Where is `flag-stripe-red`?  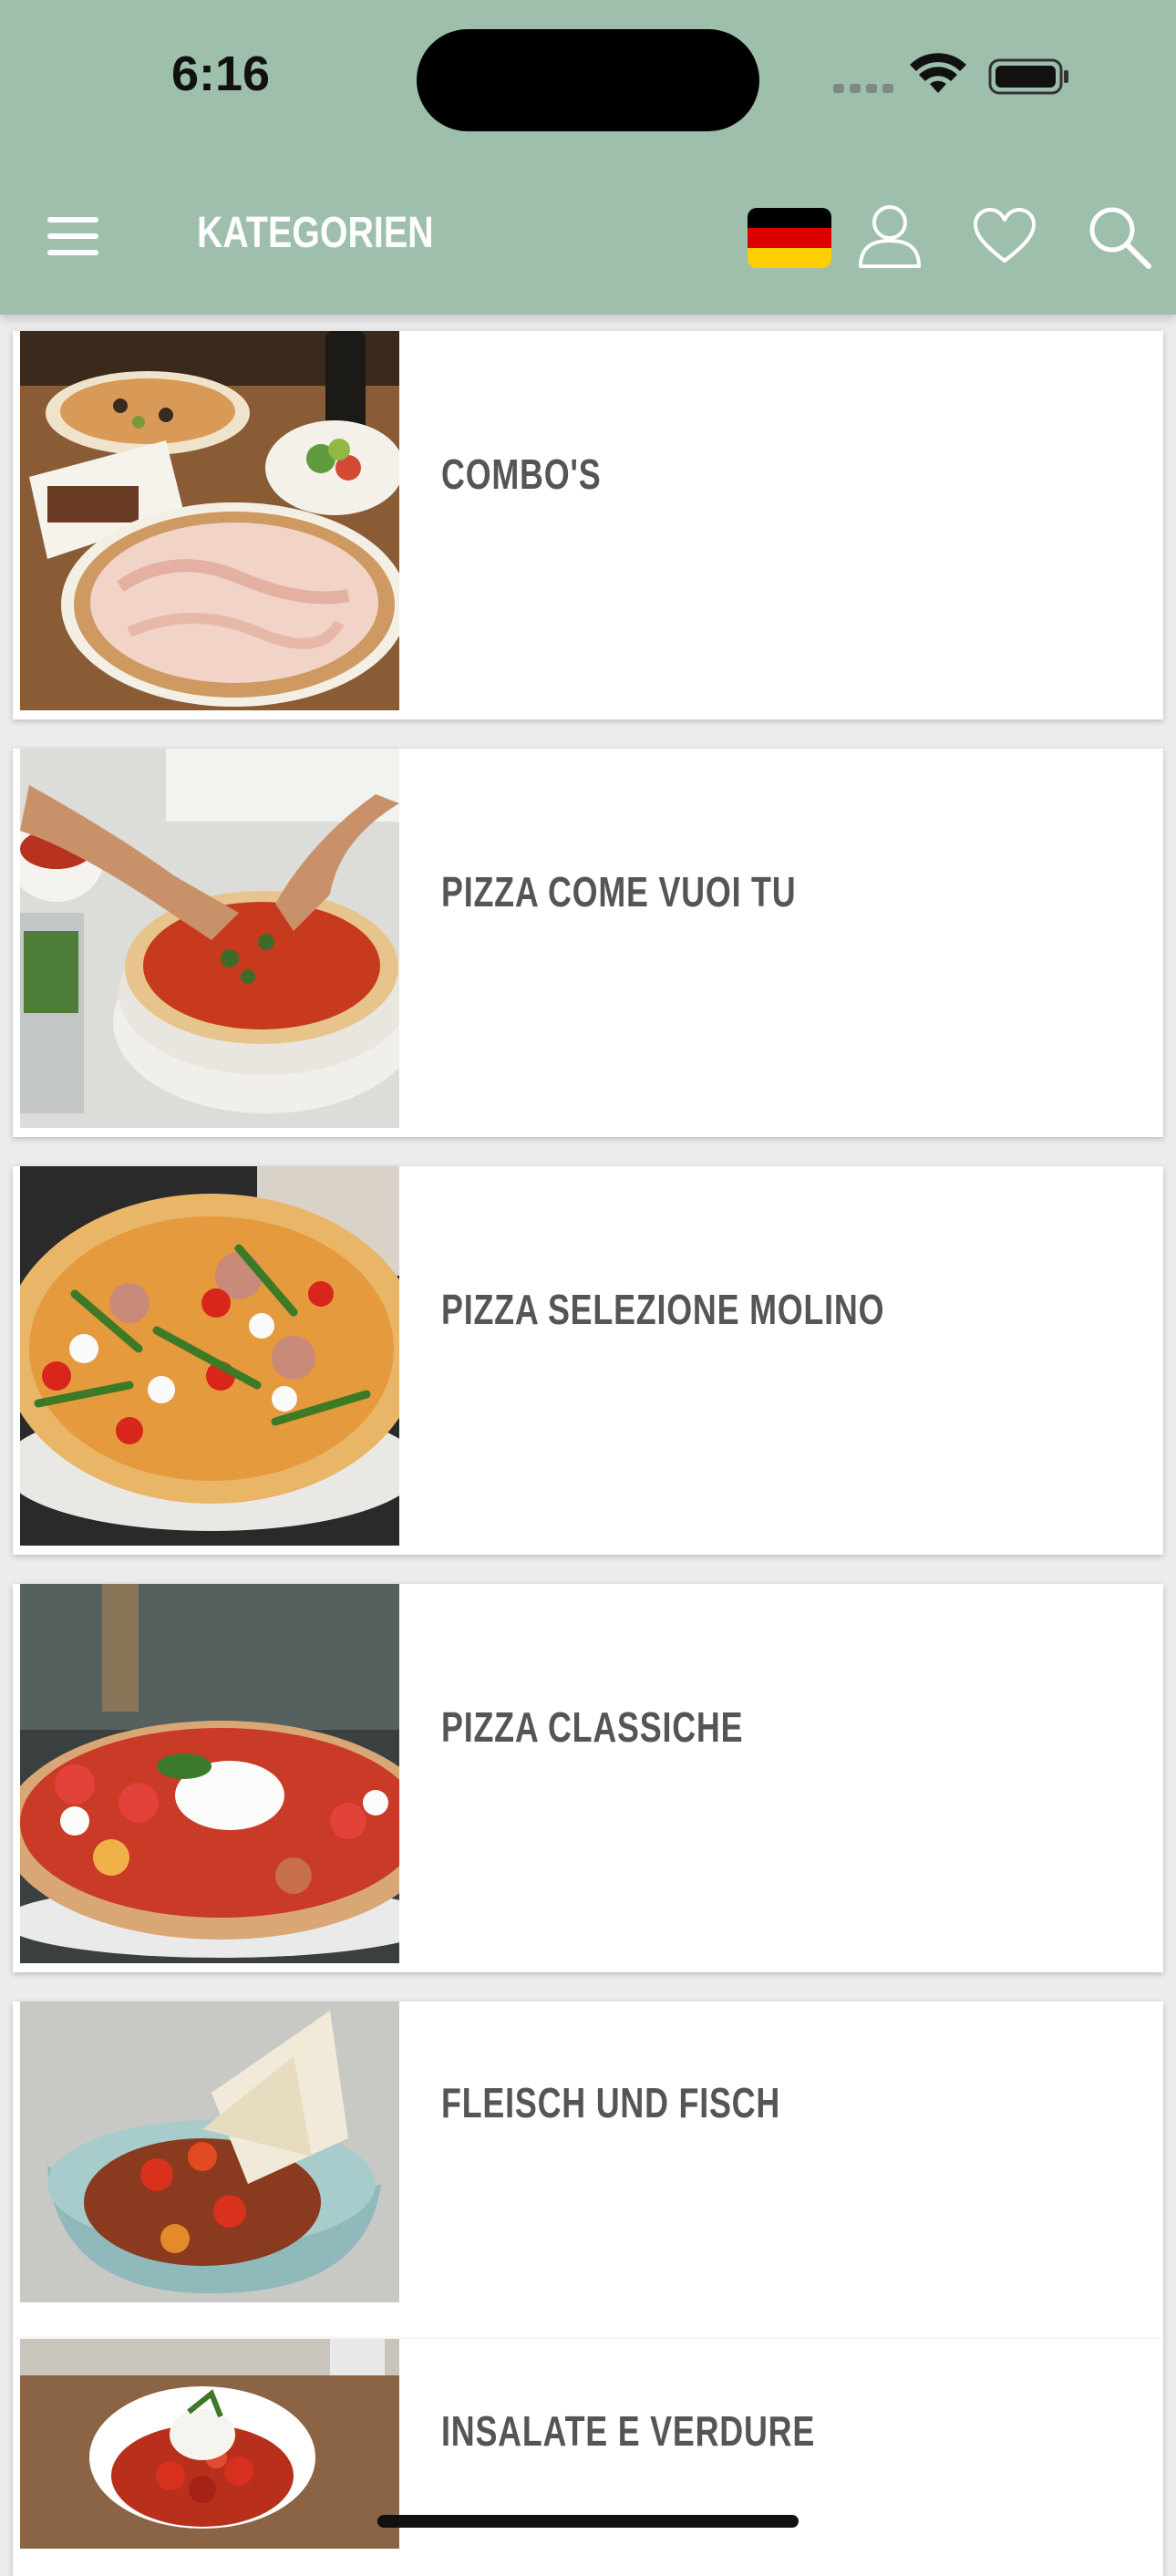 flag-stripe-red is located at coordinates (789, 238).